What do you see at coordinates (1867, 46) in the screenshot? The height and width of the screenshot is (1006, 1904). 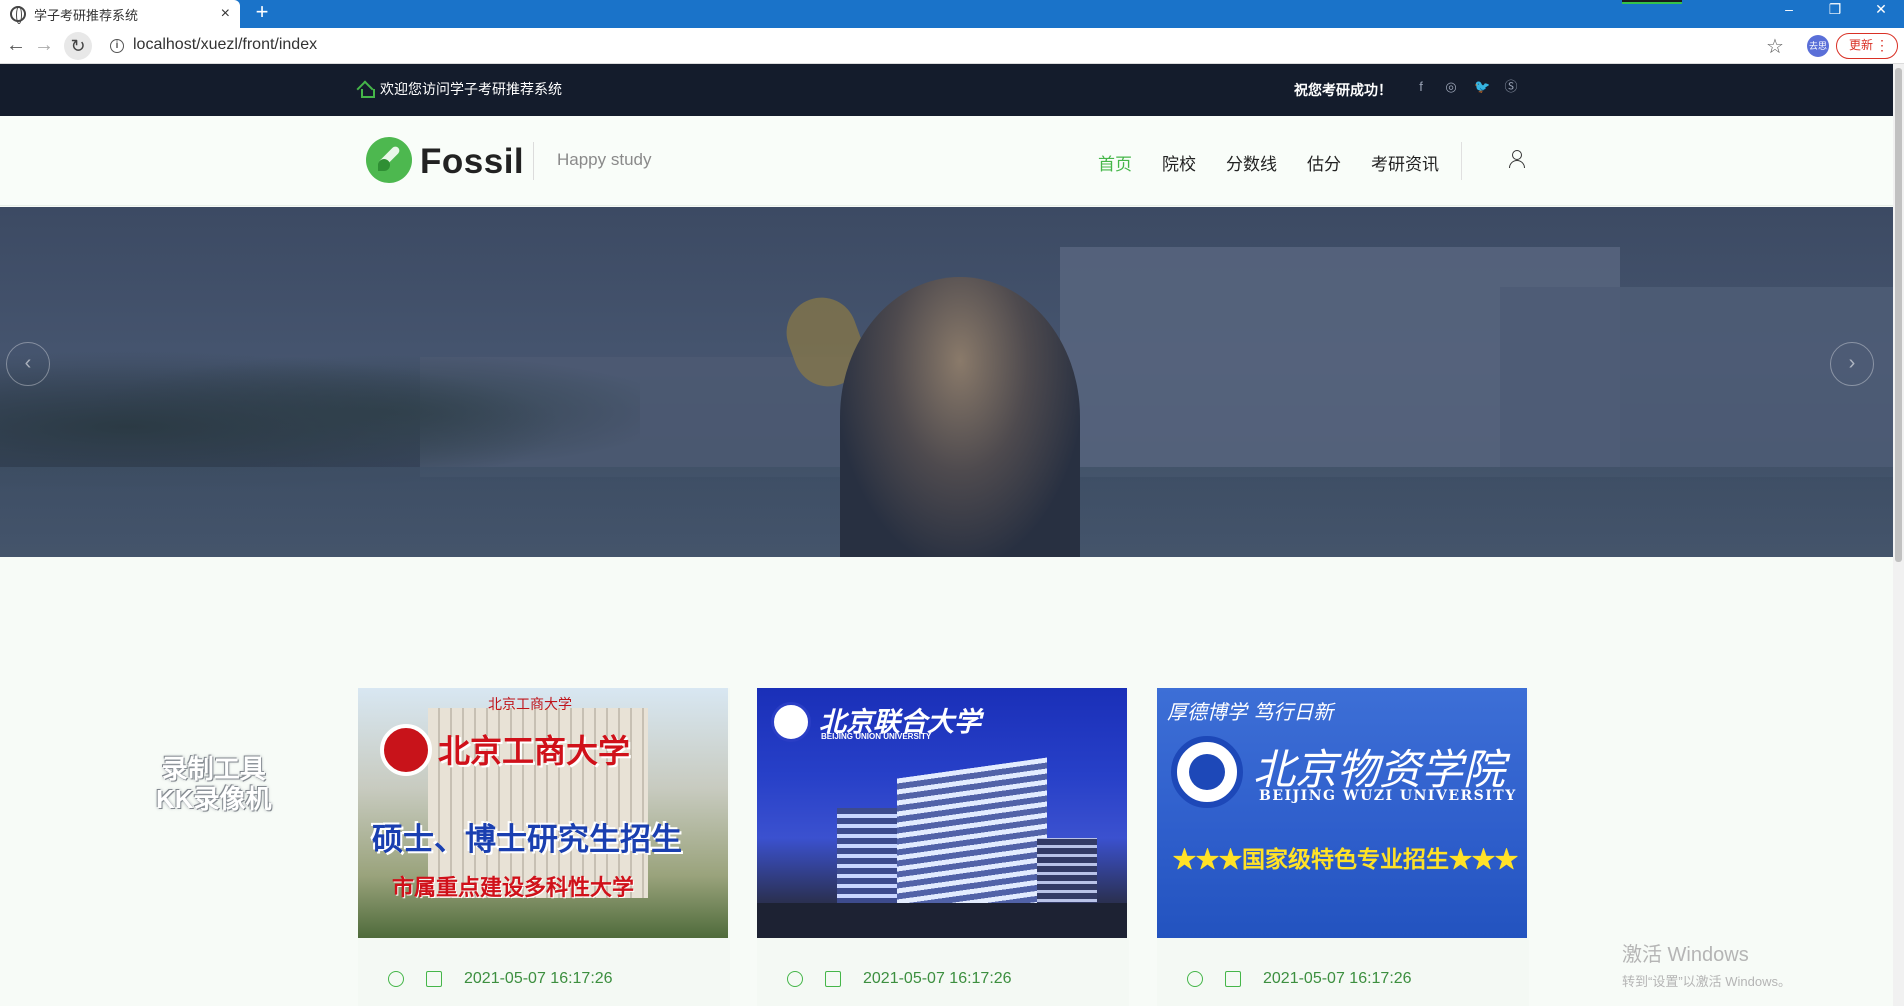 I see `update-button: 更新` at bounding box center [1867, 46].